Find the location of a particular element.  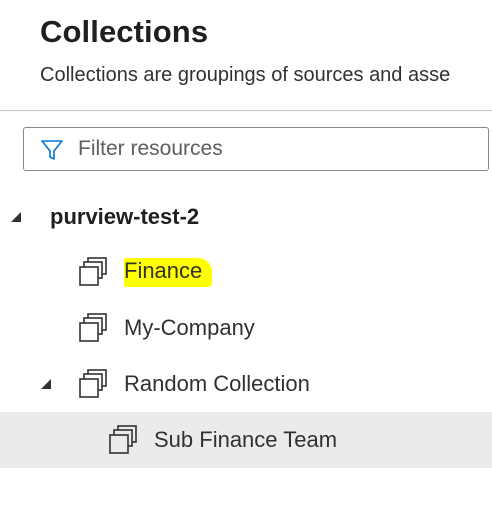

tree-item-label: My-Company is located at coordinates (189, 327).